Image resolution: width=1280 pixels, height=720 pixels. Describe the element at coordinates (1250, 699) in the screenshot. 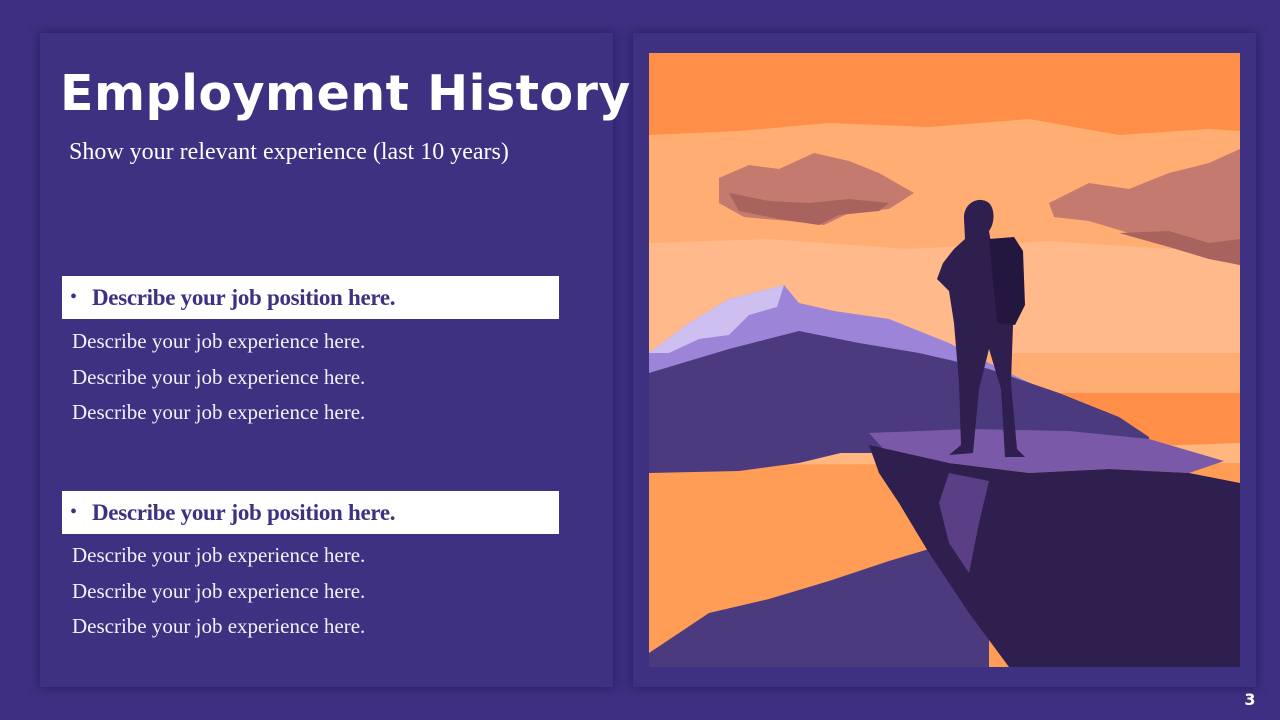

I see `page-number: 3` at that location.